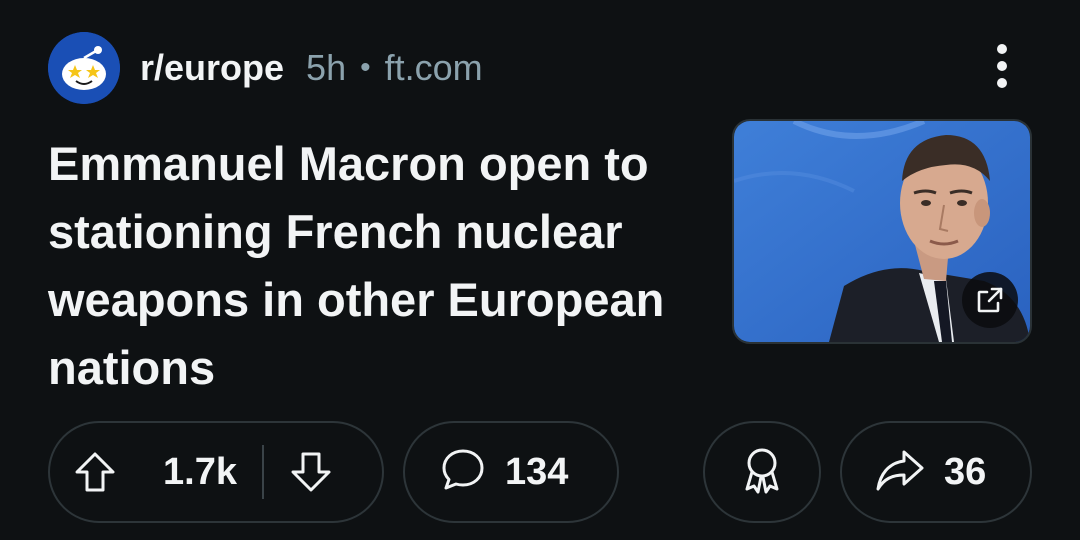 The height and width of the screenshot is (540, 1080). What do you see at coordinates (263, 472) in the screenshot?
I see `vote-divider` at bounding box center [263, 472].